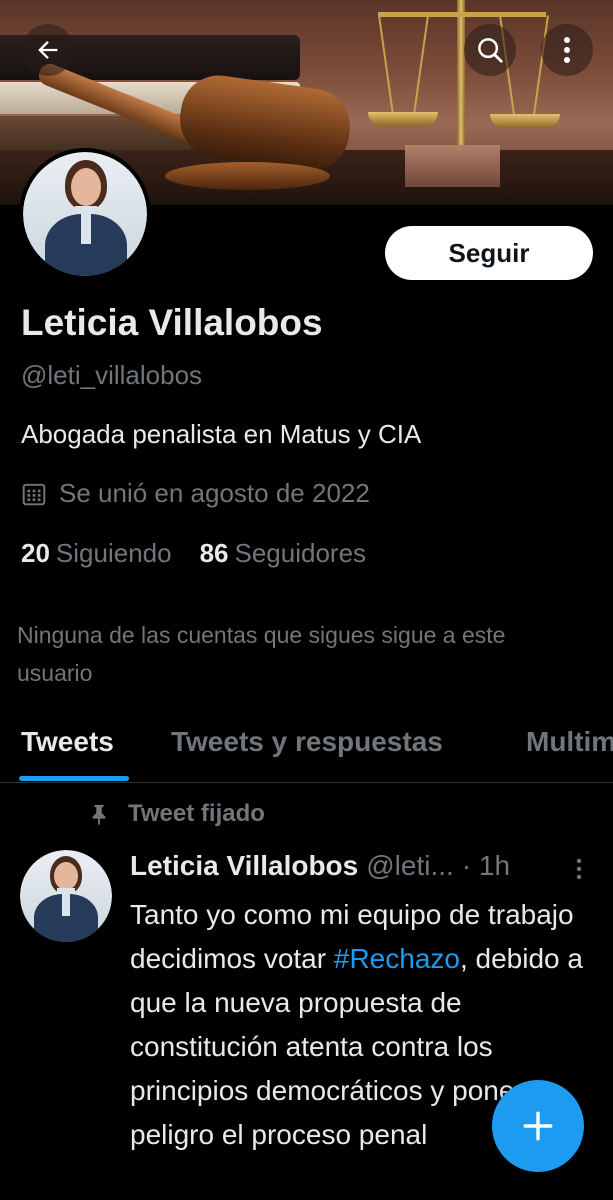 The image size is (613, 1200). What do you see at coordinates (67, 742) in the screenshot?
I see `tab-tweets: Tweets` at bounding box center [67, 742].